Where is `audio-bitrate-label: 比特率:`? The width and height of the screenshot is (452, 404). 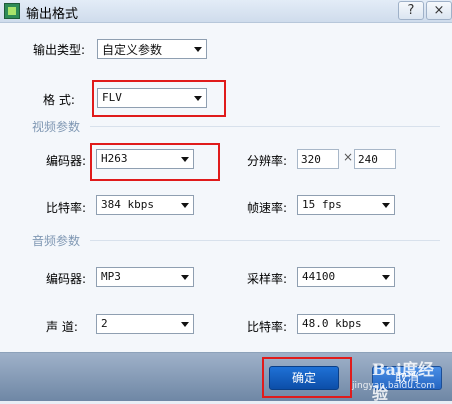
audio-bitrate-label: 比特率: is located at coordinates (267, 327).